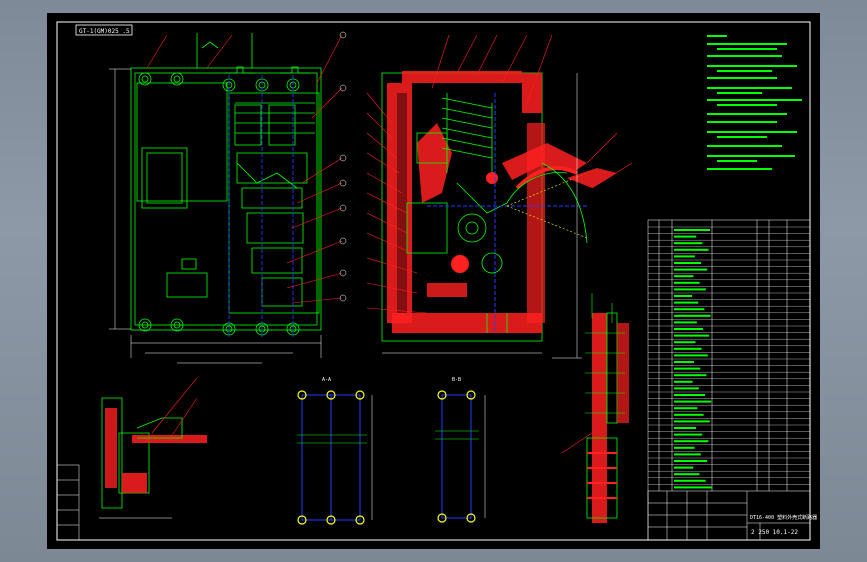 This screenshot has width=867, height=562. What do you see at coordinates (783, 517) in the screenshot?
I see `title-block-name: DT16-400 塑料外壳式断路器` at bounding box center [783, 517].